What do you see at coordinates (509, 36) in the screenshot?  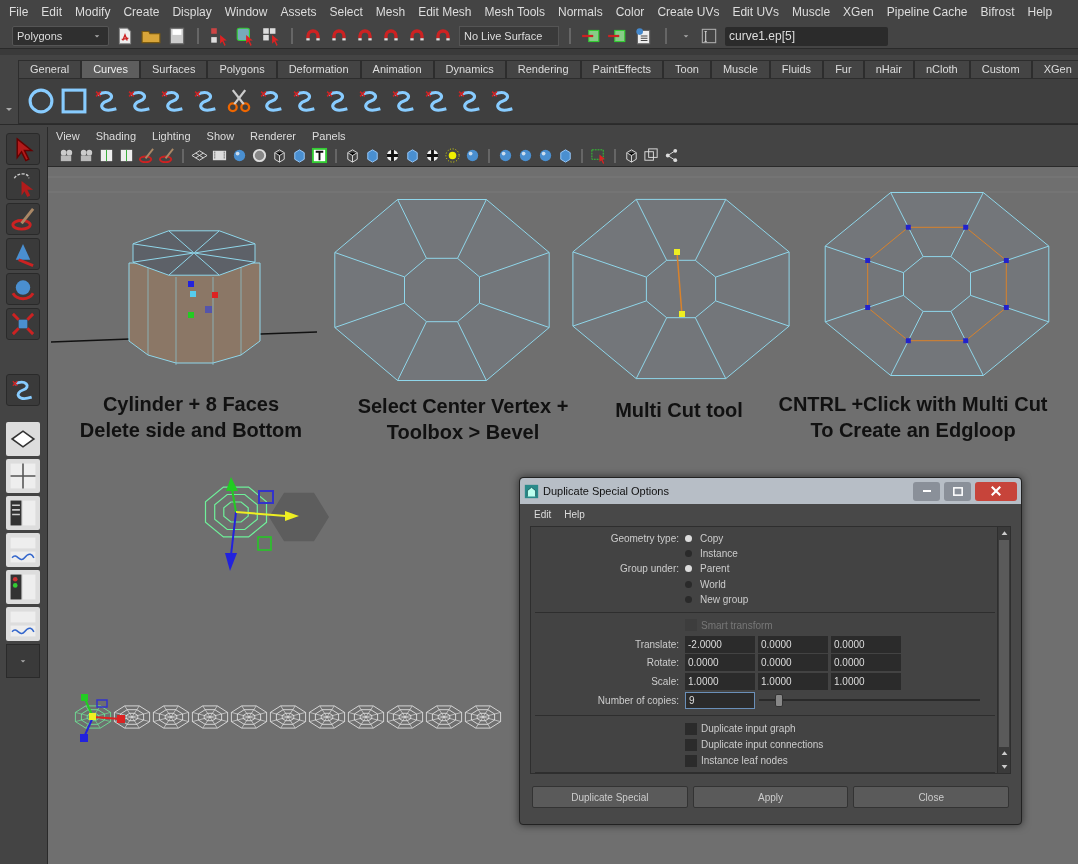 I see `live-surface-field: No Live Surface` at bounding box center [509, 36].